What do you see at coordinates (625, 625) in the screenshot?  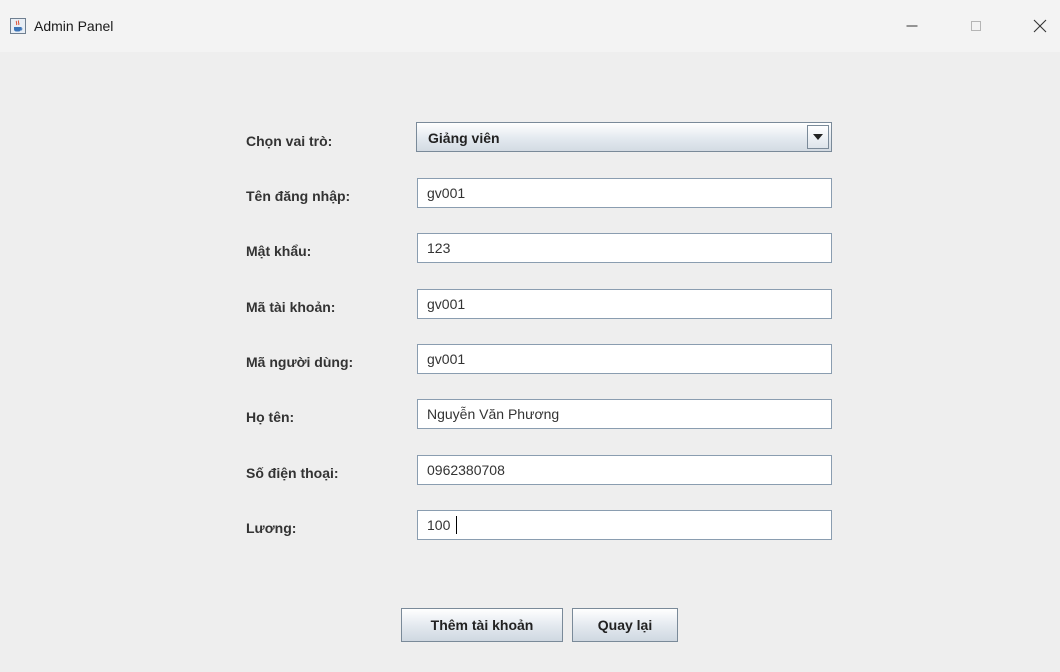 I see `back-button: Quay lại` at bounding box center [625, 625].